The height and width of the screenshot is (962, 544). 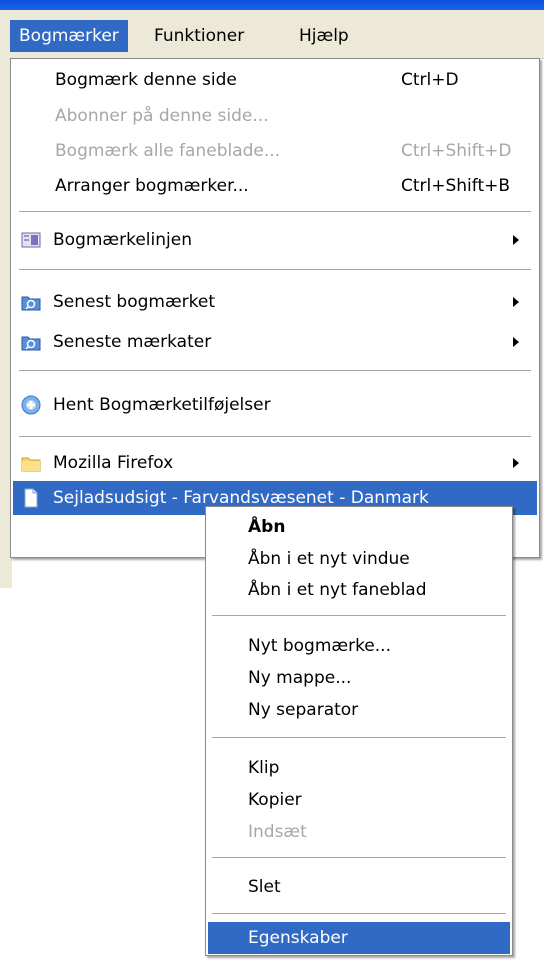 What do you see at coordinates (113, 463) in the screenshot?
I see `menu-item-label: Mozilla Firefox` at bounding box center [113, 463].